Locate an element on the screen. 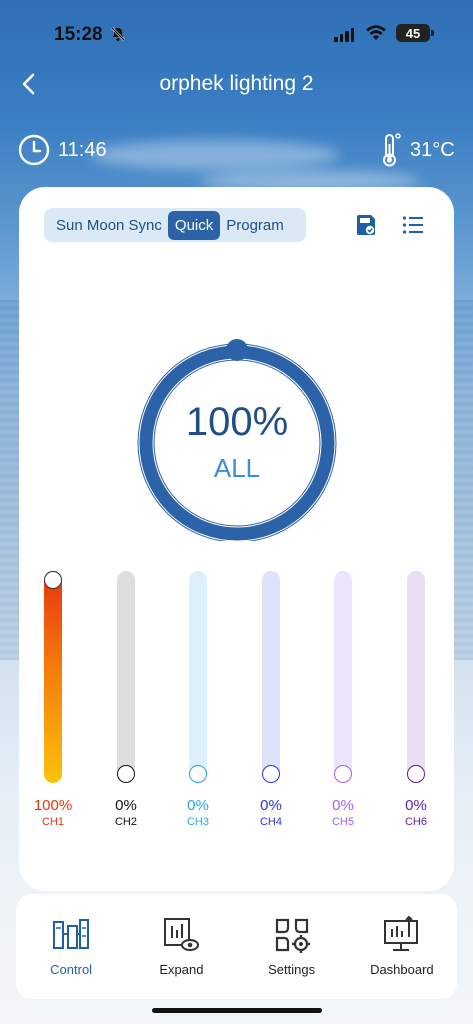  nav-label: Control is located at coordinates (71, 969).